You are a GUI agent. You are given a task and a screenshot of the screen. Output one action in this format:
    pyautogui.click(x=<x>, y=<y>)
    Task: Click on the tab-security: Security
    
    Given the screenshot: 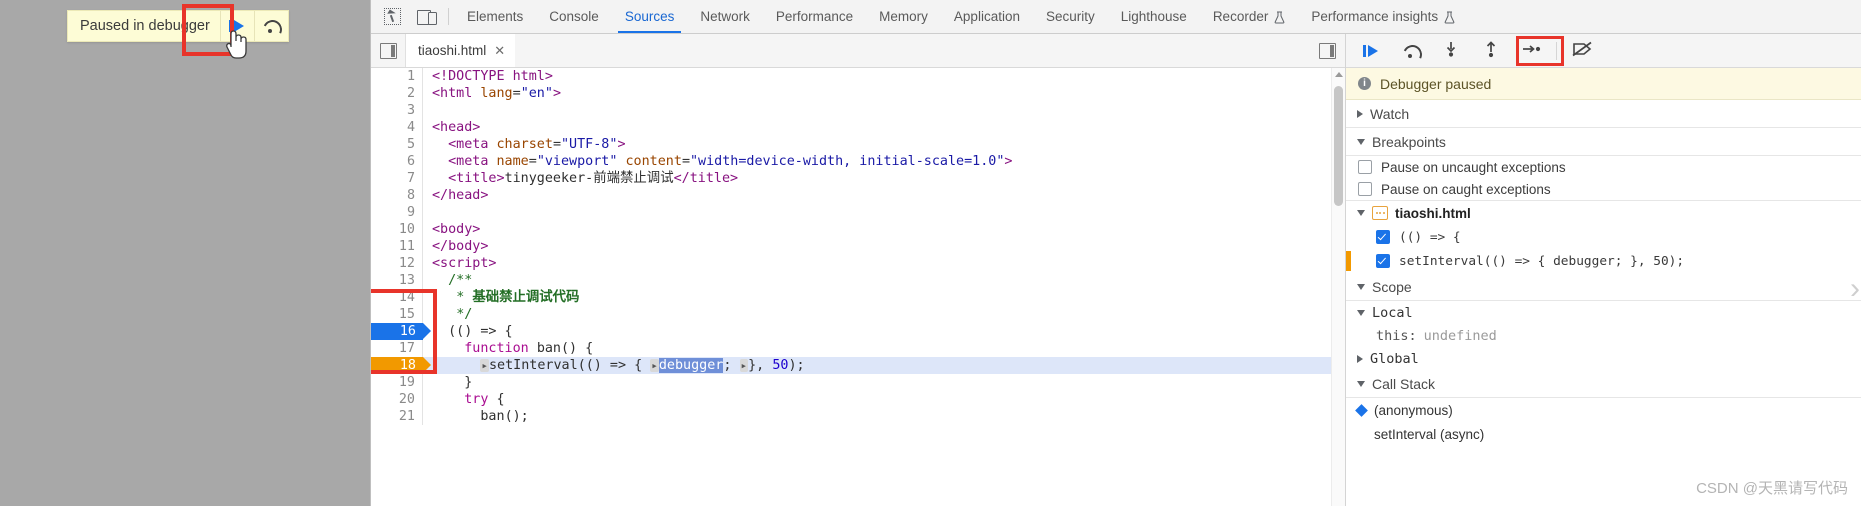 What is the action you would take?
    pyautogui.click(x=1070, y=16)
    